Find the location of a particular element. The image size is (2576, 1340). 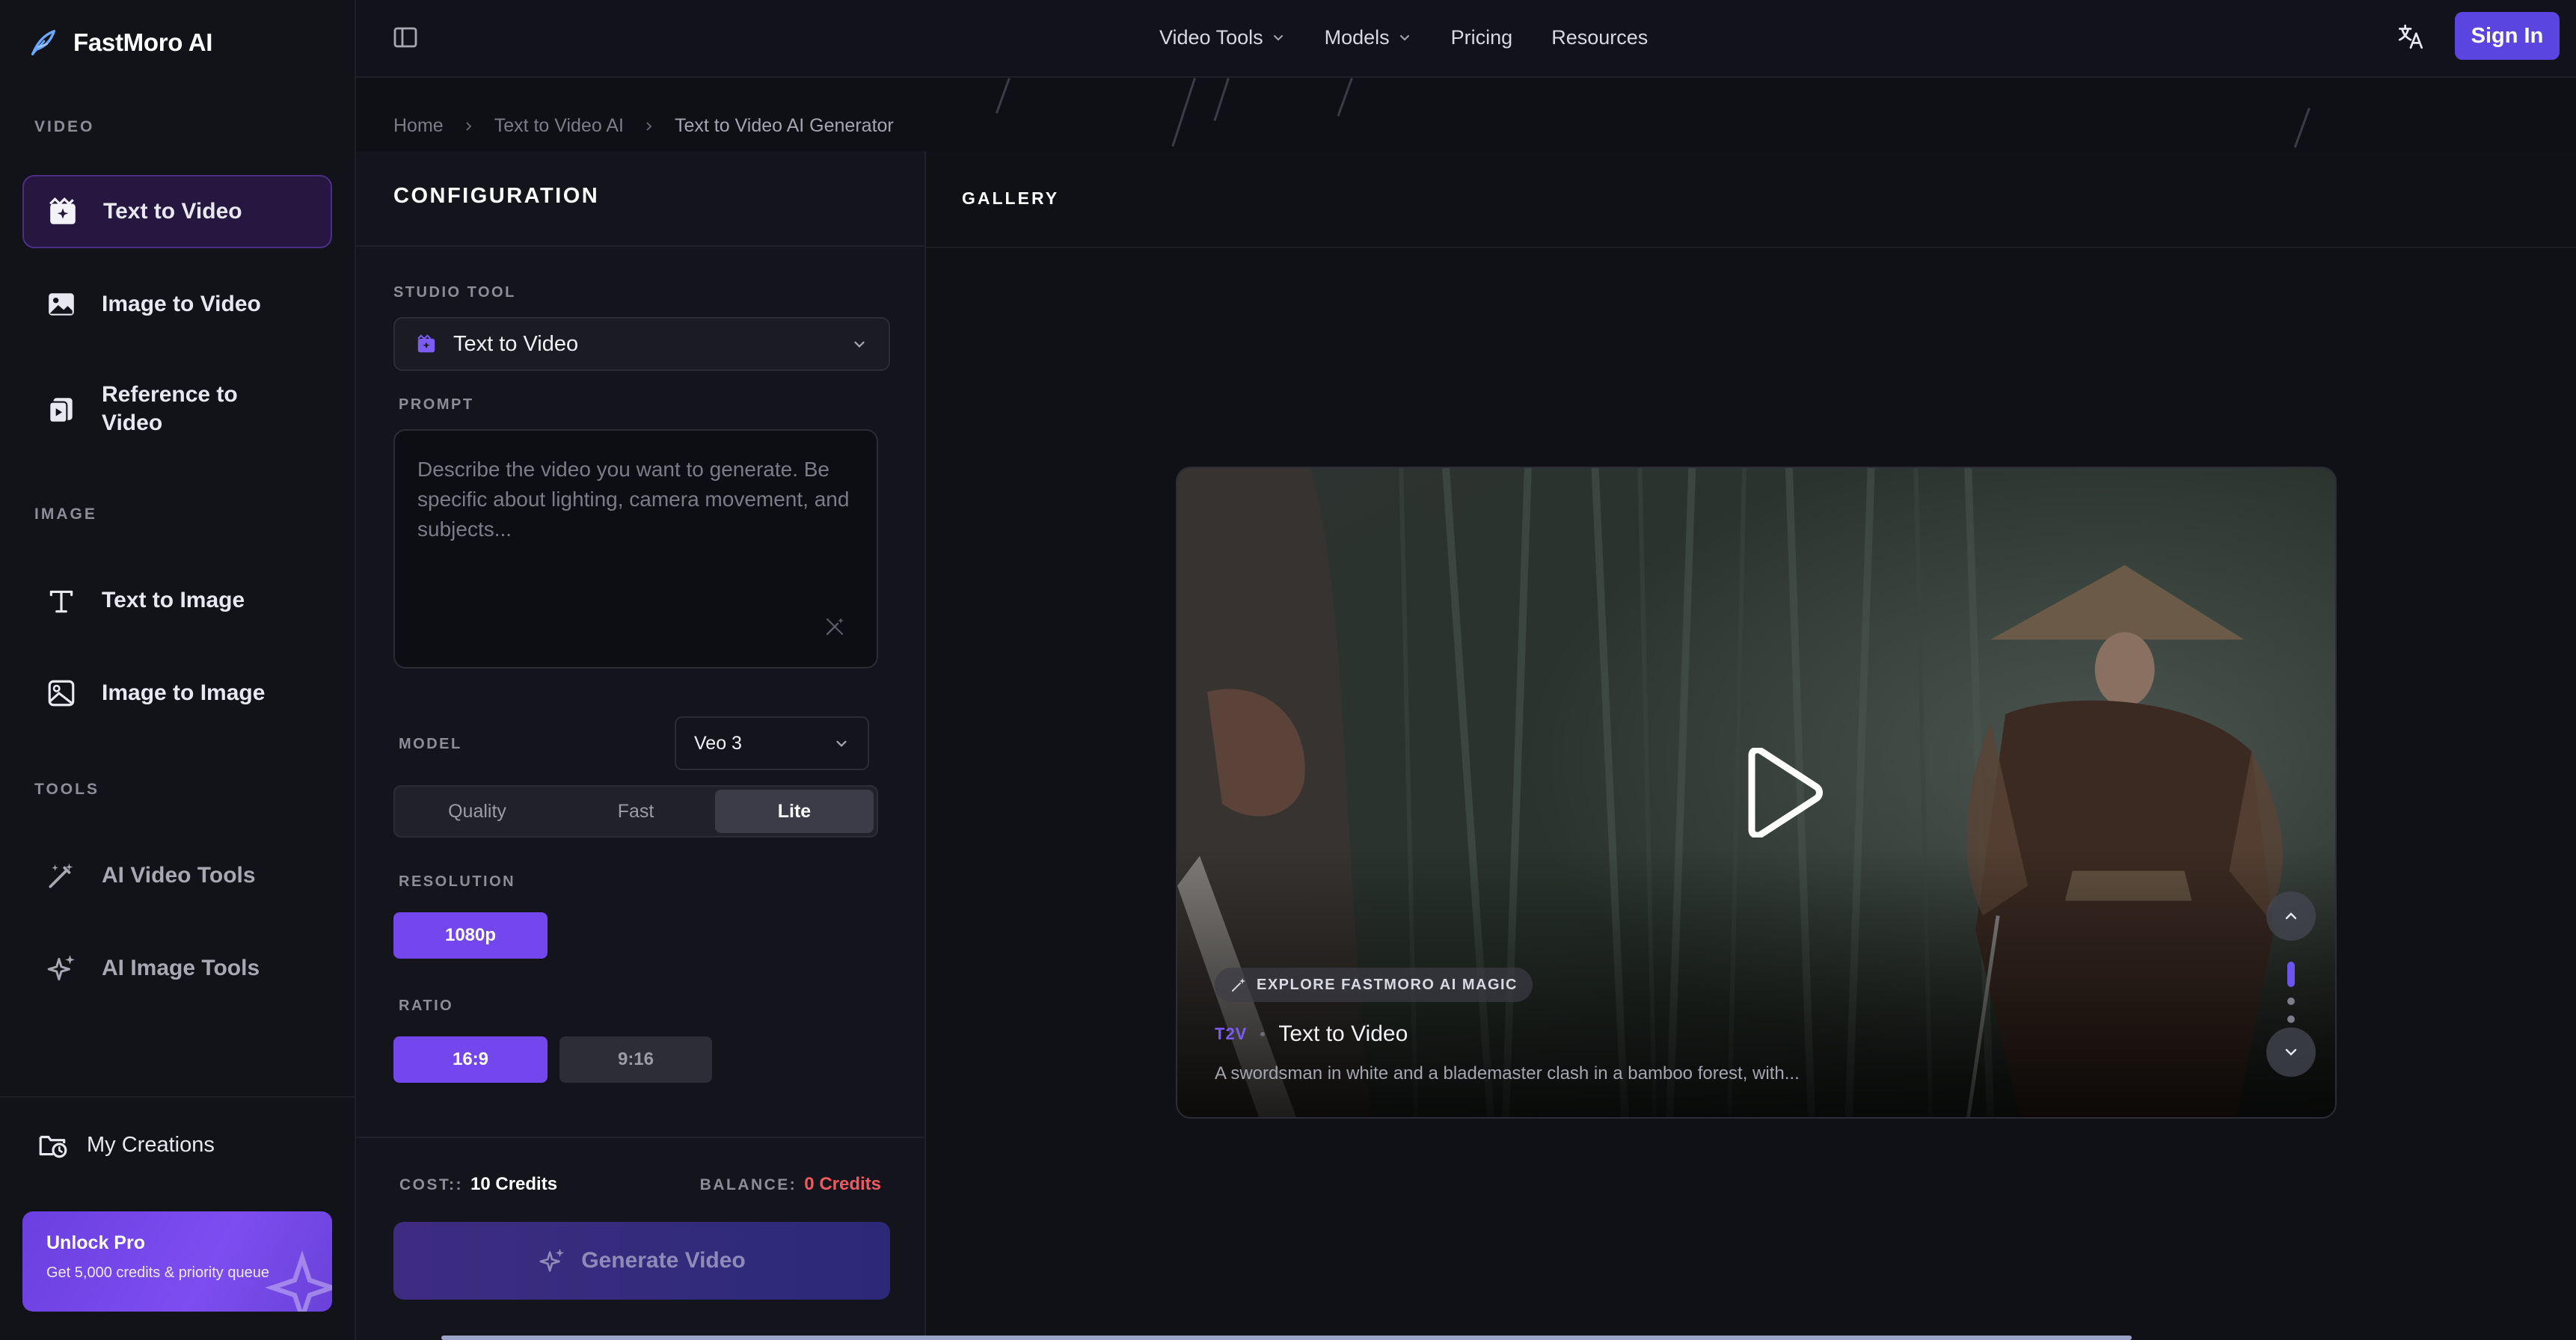

sidebar-item-label: AI Video Tools is located at coordinates (179, 875).